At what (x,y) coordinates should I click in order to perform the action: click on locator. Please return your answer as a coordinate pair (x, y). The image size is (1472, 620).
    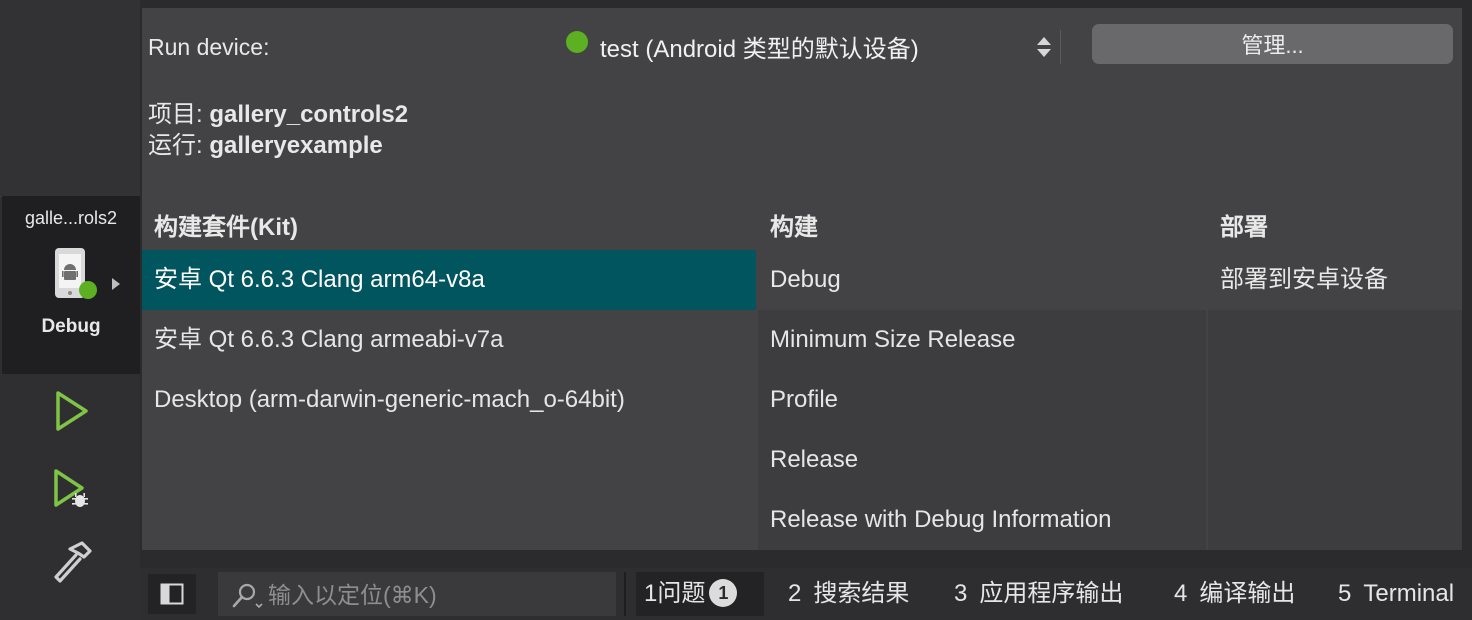
    Looking at the image, I should click on (417, 594).